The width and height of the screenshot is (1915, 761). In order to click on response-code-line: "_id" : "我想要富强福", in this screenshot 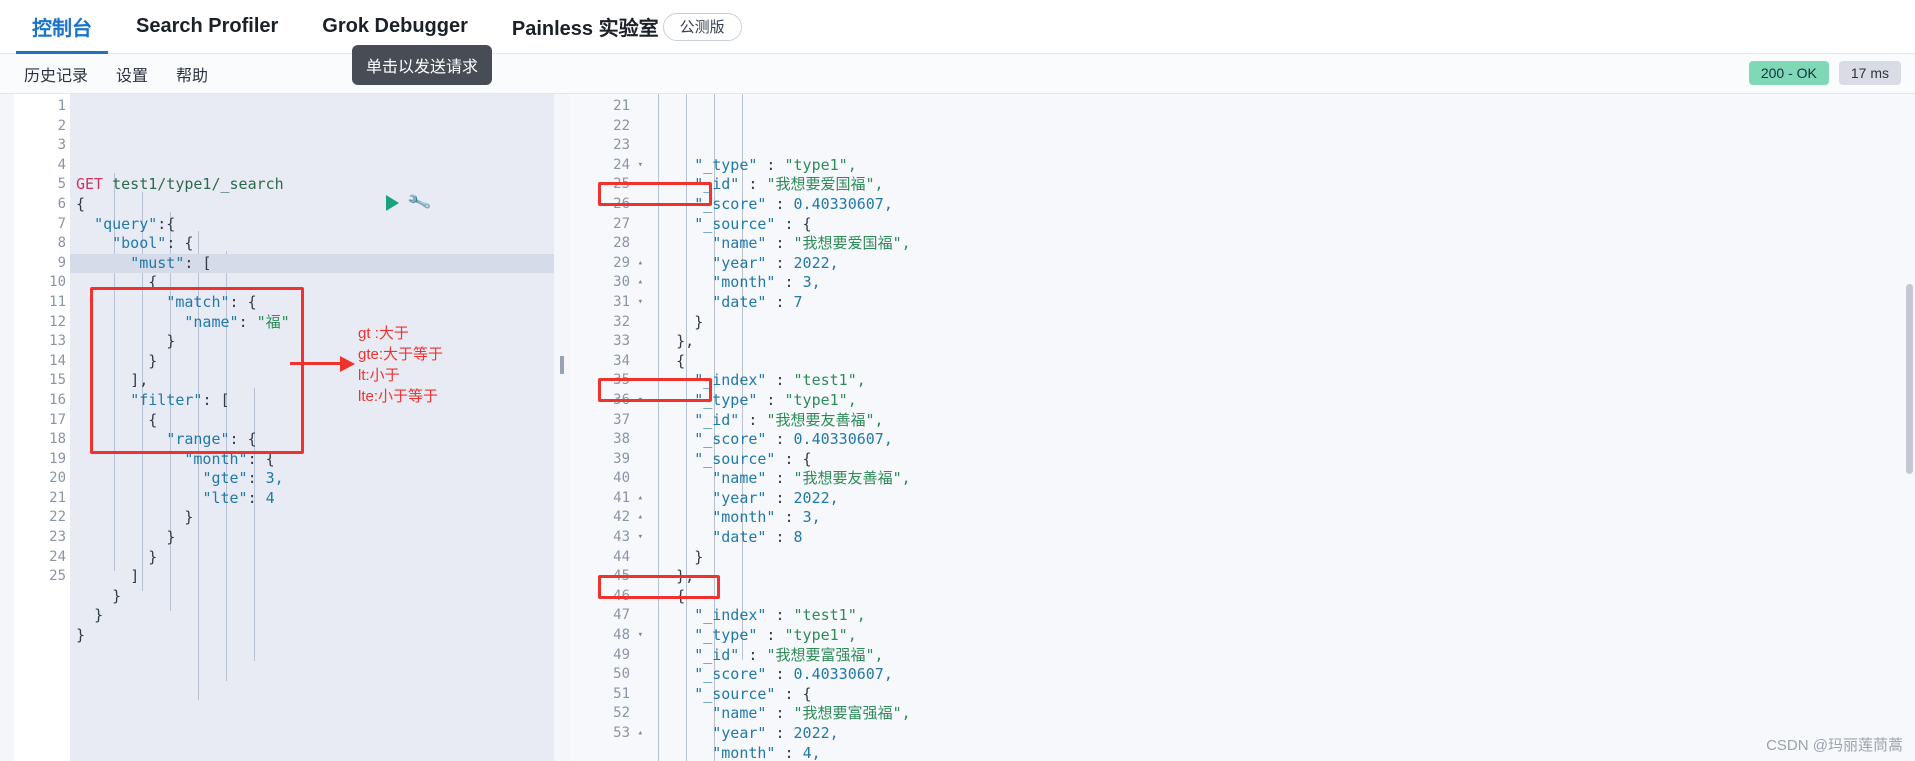, I will do `click(1274, 656)`.